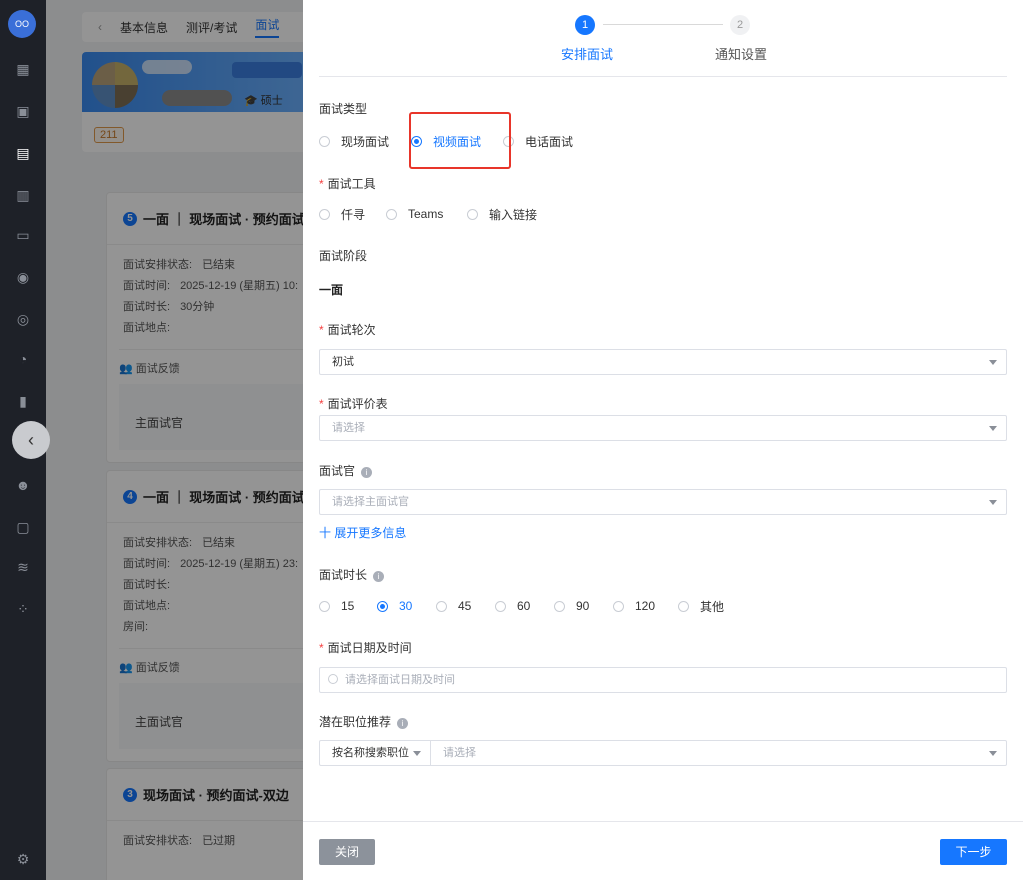 Image resolution: width=1023 pixels, height=880 pixels. Describe the element at coordinates (348, 606) in the screenshot. I see `radio-duration-15: 15` at that location.